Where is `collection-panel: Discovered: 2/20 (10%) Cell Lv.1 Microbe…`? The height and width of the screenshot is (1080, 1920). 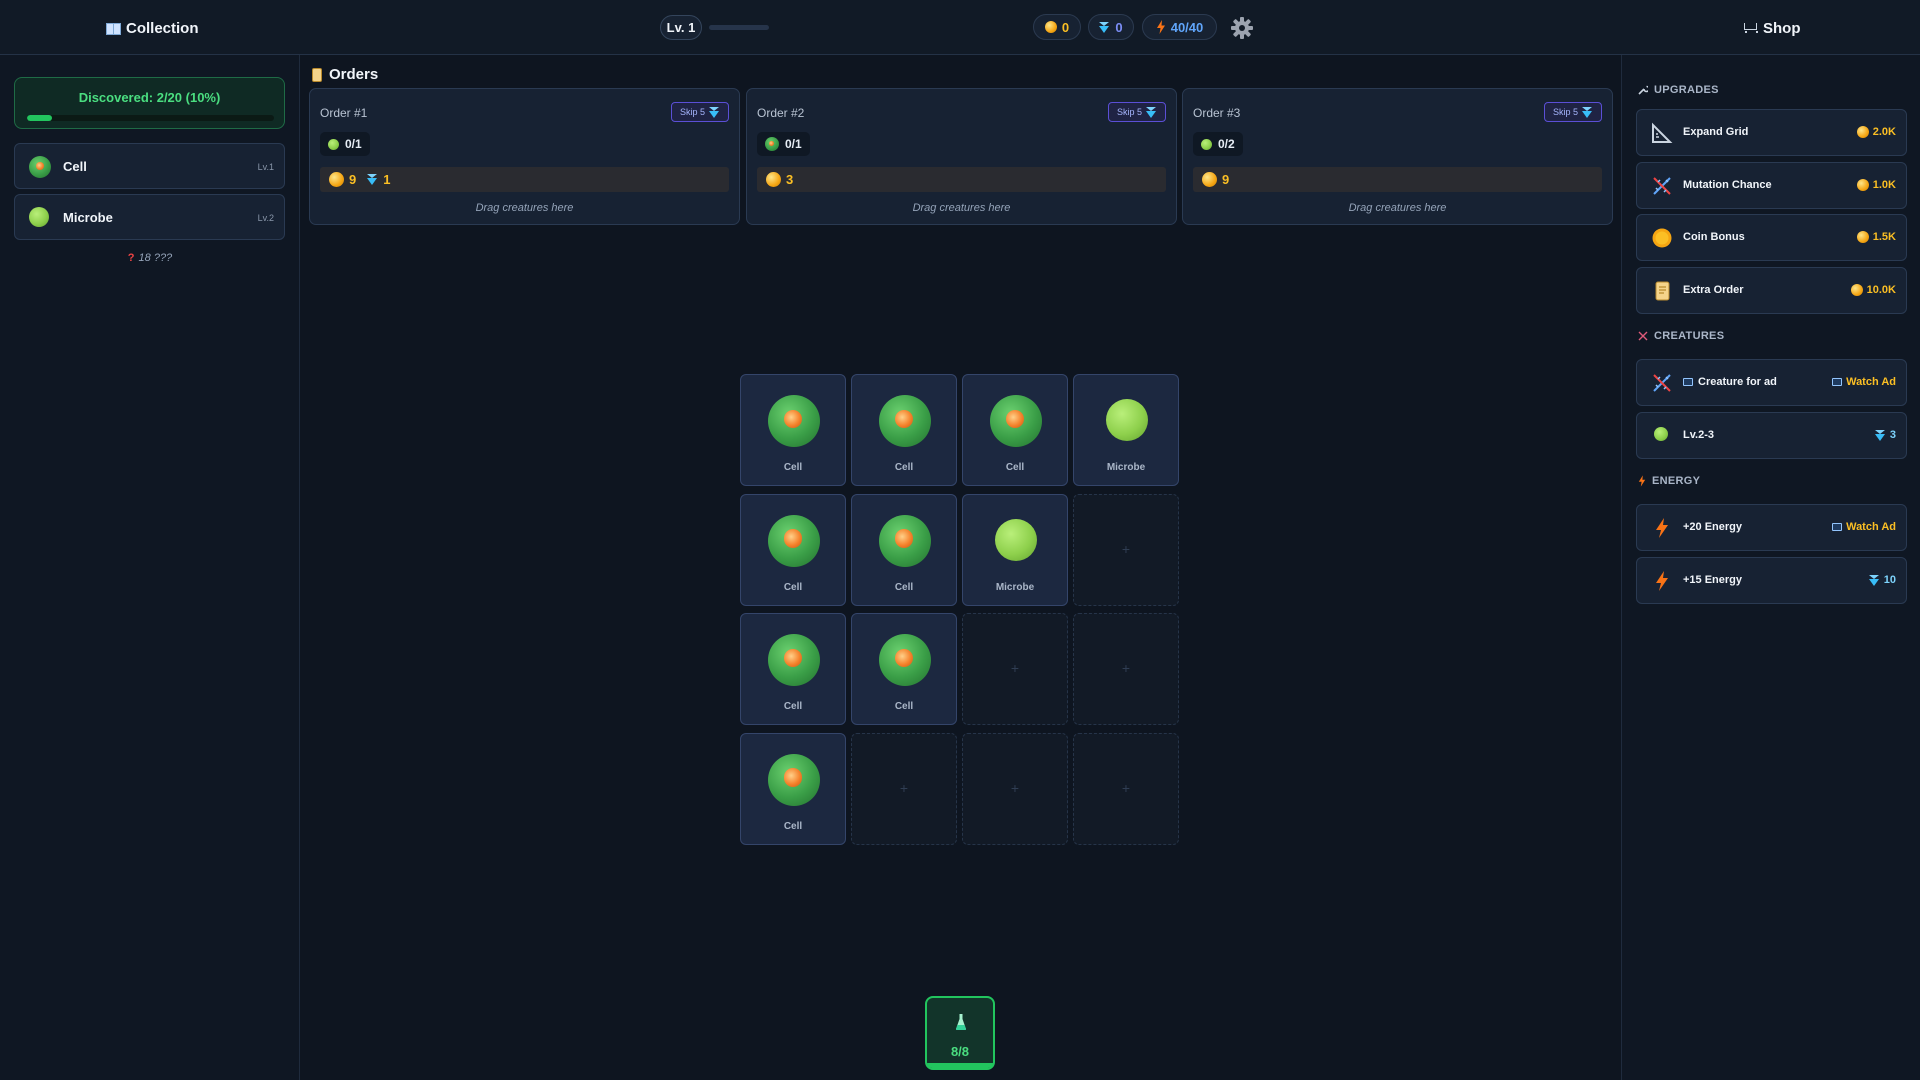 collection-panel: Discovered: 2/20 (10%) Cell Lv.1 Microbe… is located at coordinates (150, 567).